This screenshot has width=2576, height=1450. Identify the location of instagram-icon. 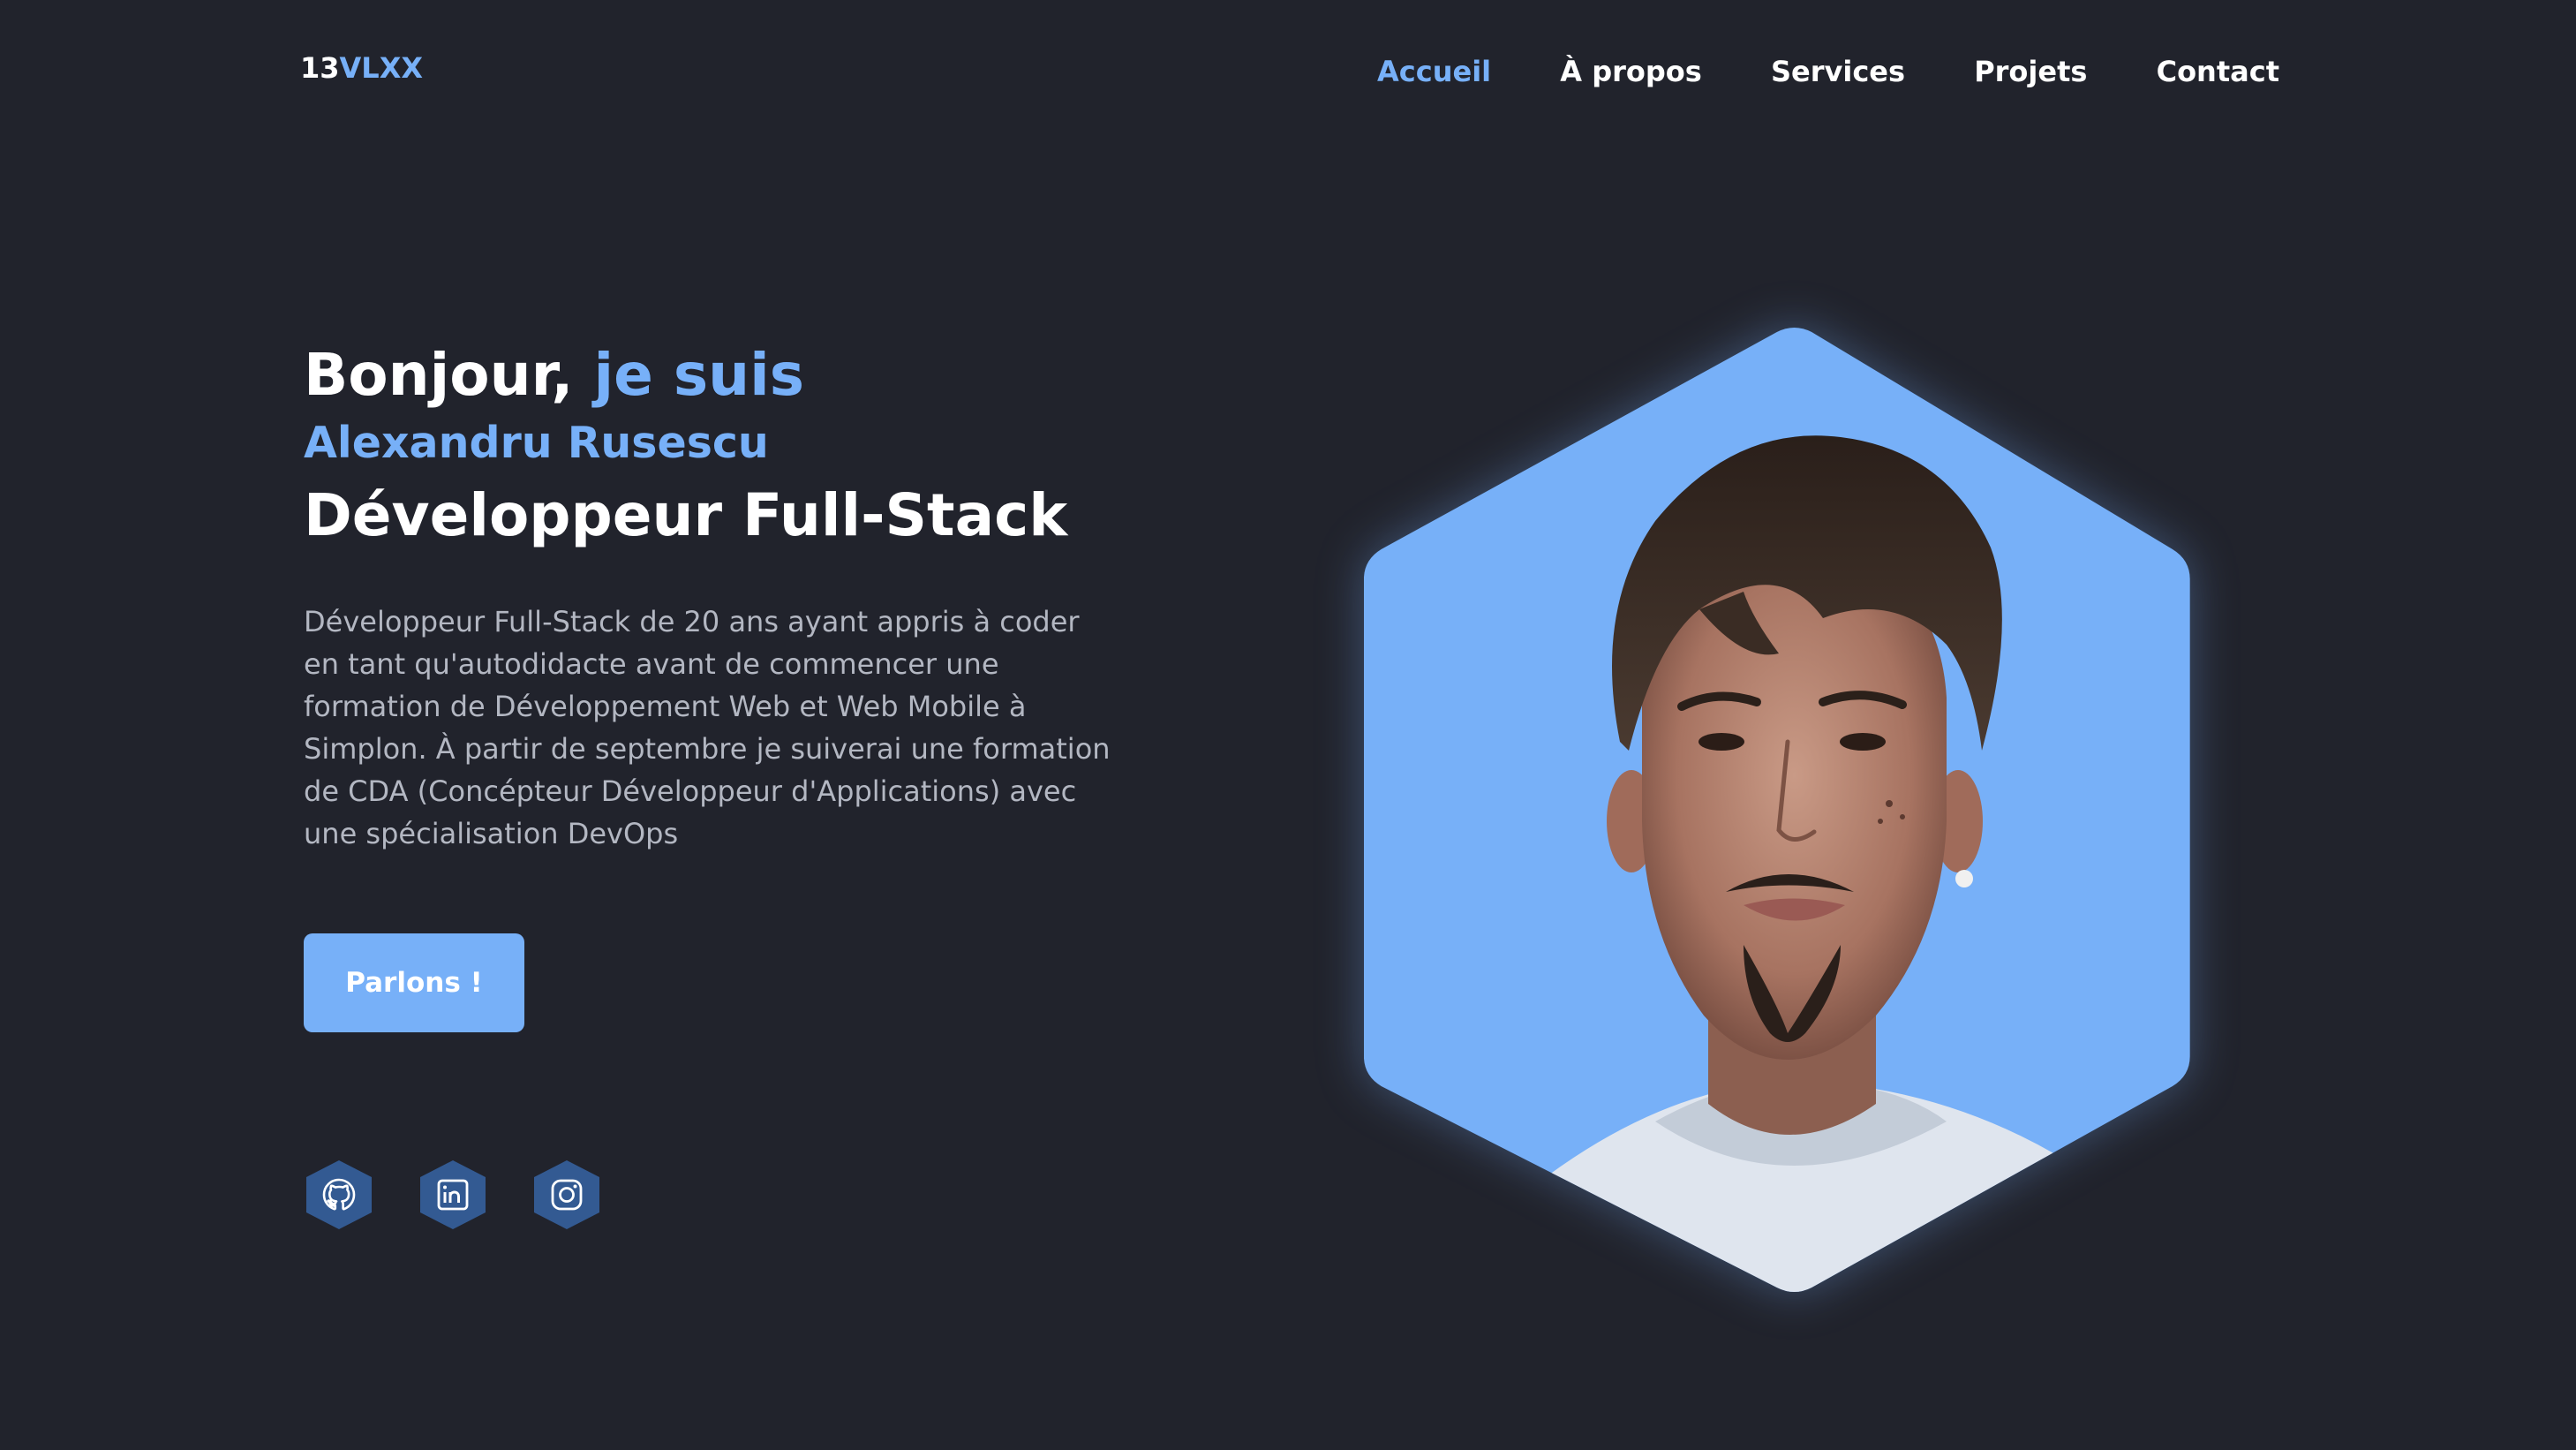
(566, 1194).